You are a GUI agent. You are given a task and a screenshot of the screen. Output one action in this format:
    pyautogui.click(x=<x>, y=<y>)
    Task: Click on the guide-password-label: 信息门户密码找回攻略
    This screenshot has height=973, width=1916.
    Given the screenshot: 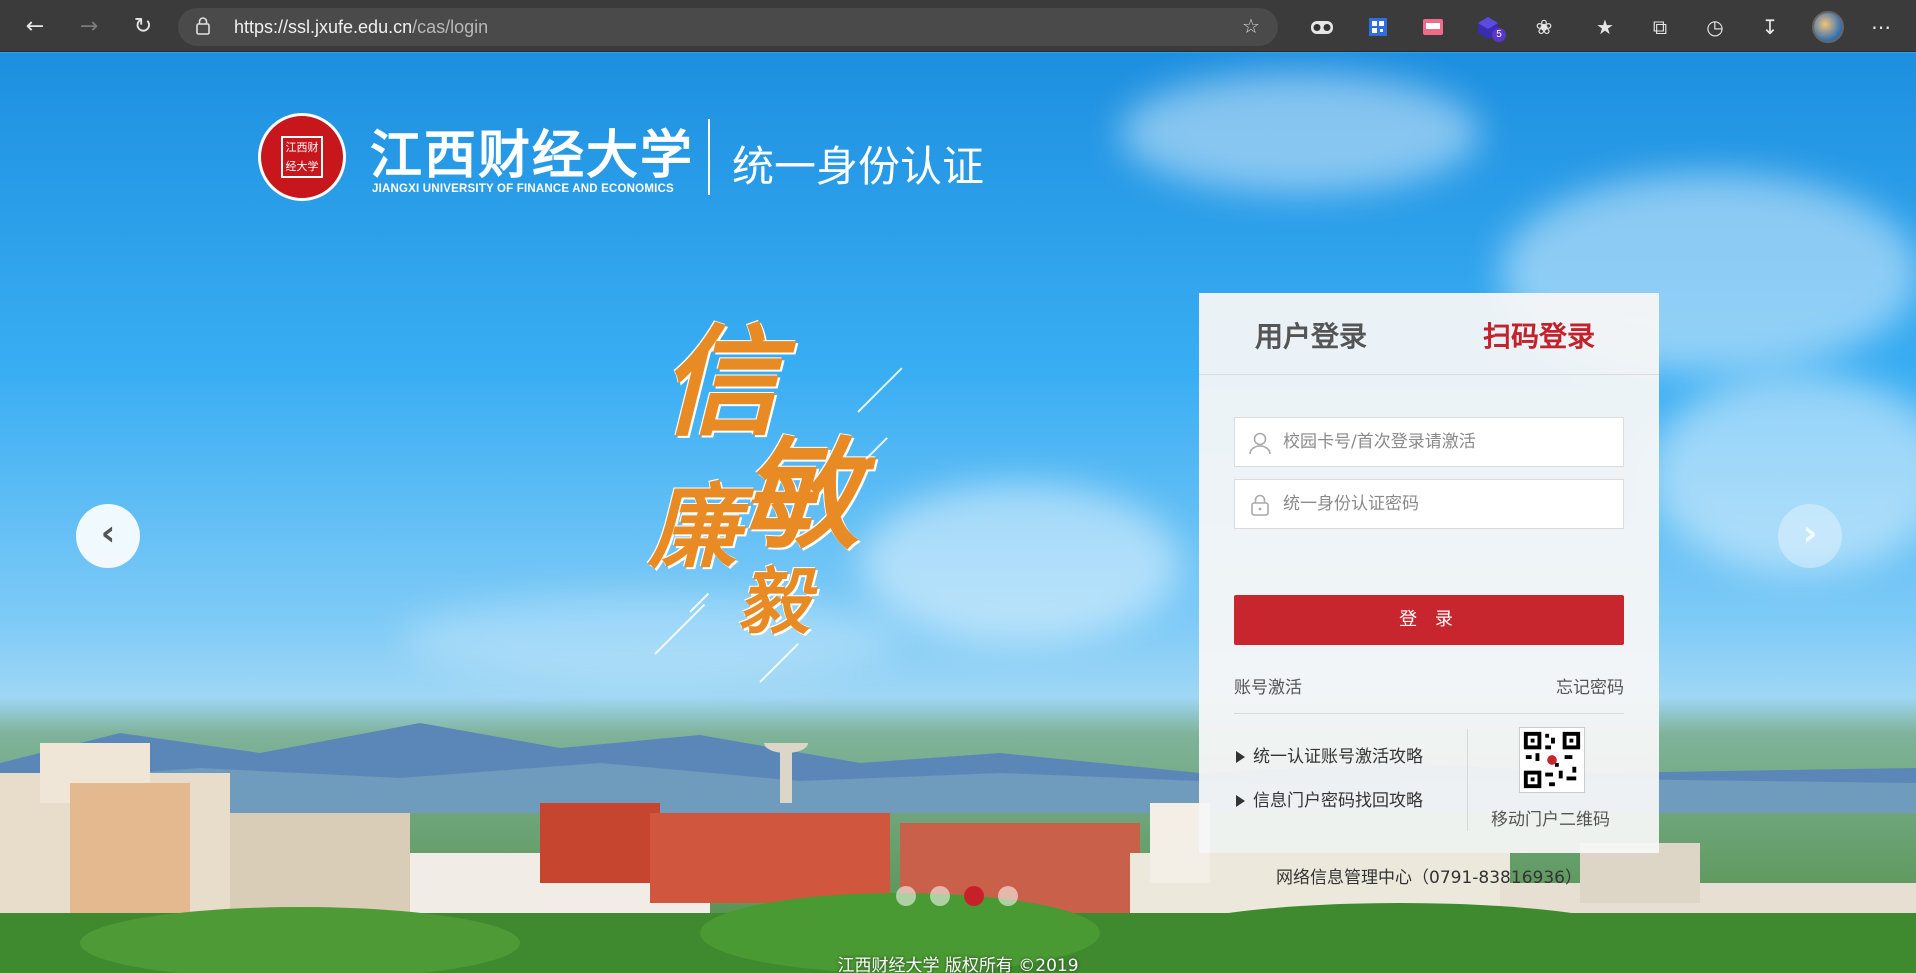 What is the action you would take?
    pyautogui.click(x=1338, y=801)
    